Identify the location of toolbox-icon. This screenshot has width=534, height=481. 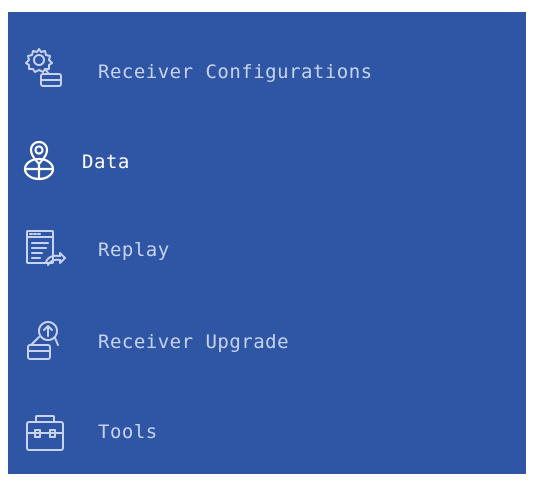
(45, 435).